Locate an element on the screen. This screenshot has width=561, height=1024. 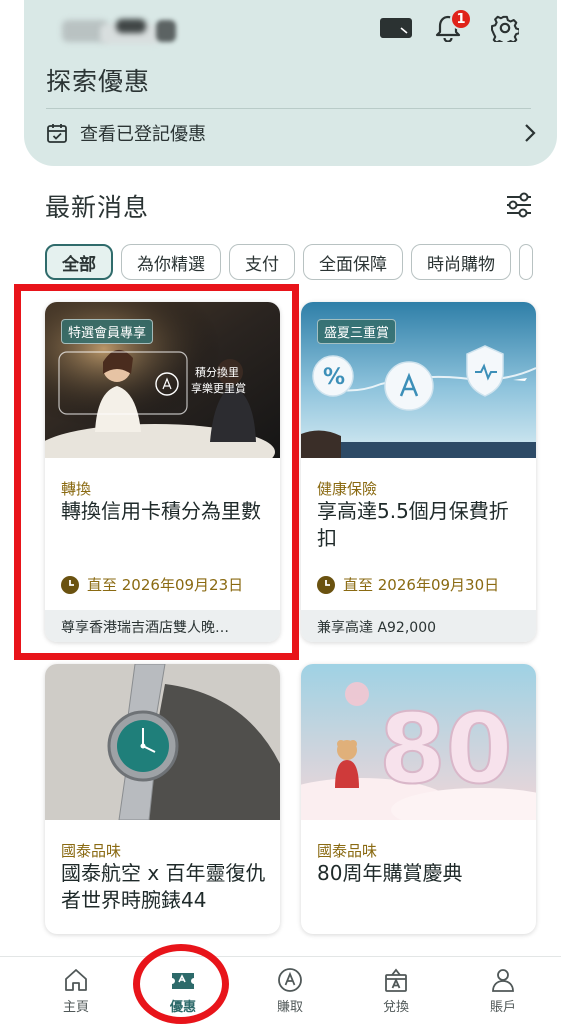
earn-asia-miles-icon is located at coordinates (290, 980).